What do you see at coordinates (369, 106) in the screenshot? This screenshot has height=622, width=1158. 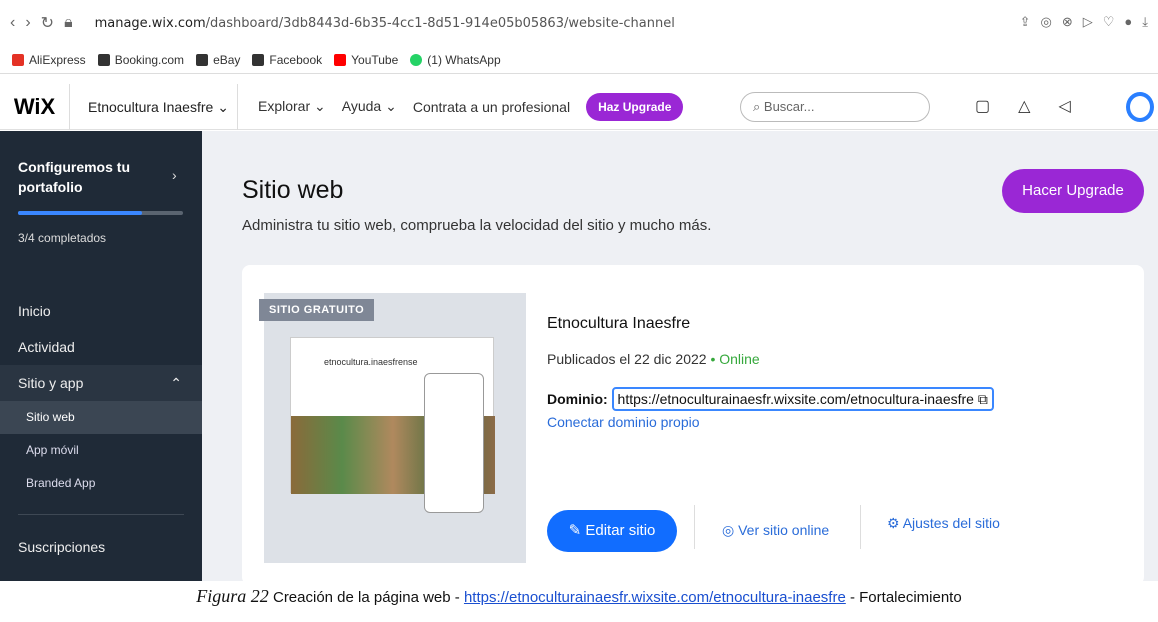 I see `nav-ayuda: Ayuda ⌄` at bounding box center [369, 106].